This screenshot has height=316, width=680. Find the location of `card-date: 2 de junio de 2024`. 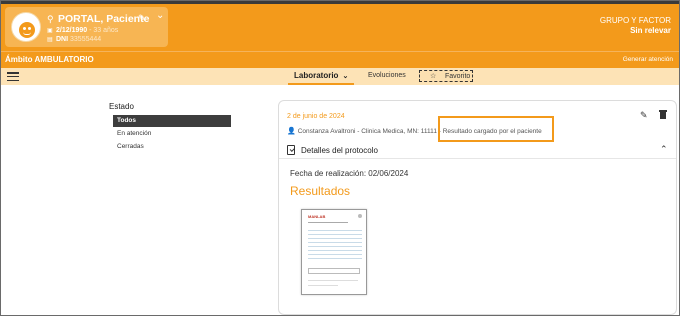

card-date: 2 de junio de 2024 is located at coordinates (316, 116).